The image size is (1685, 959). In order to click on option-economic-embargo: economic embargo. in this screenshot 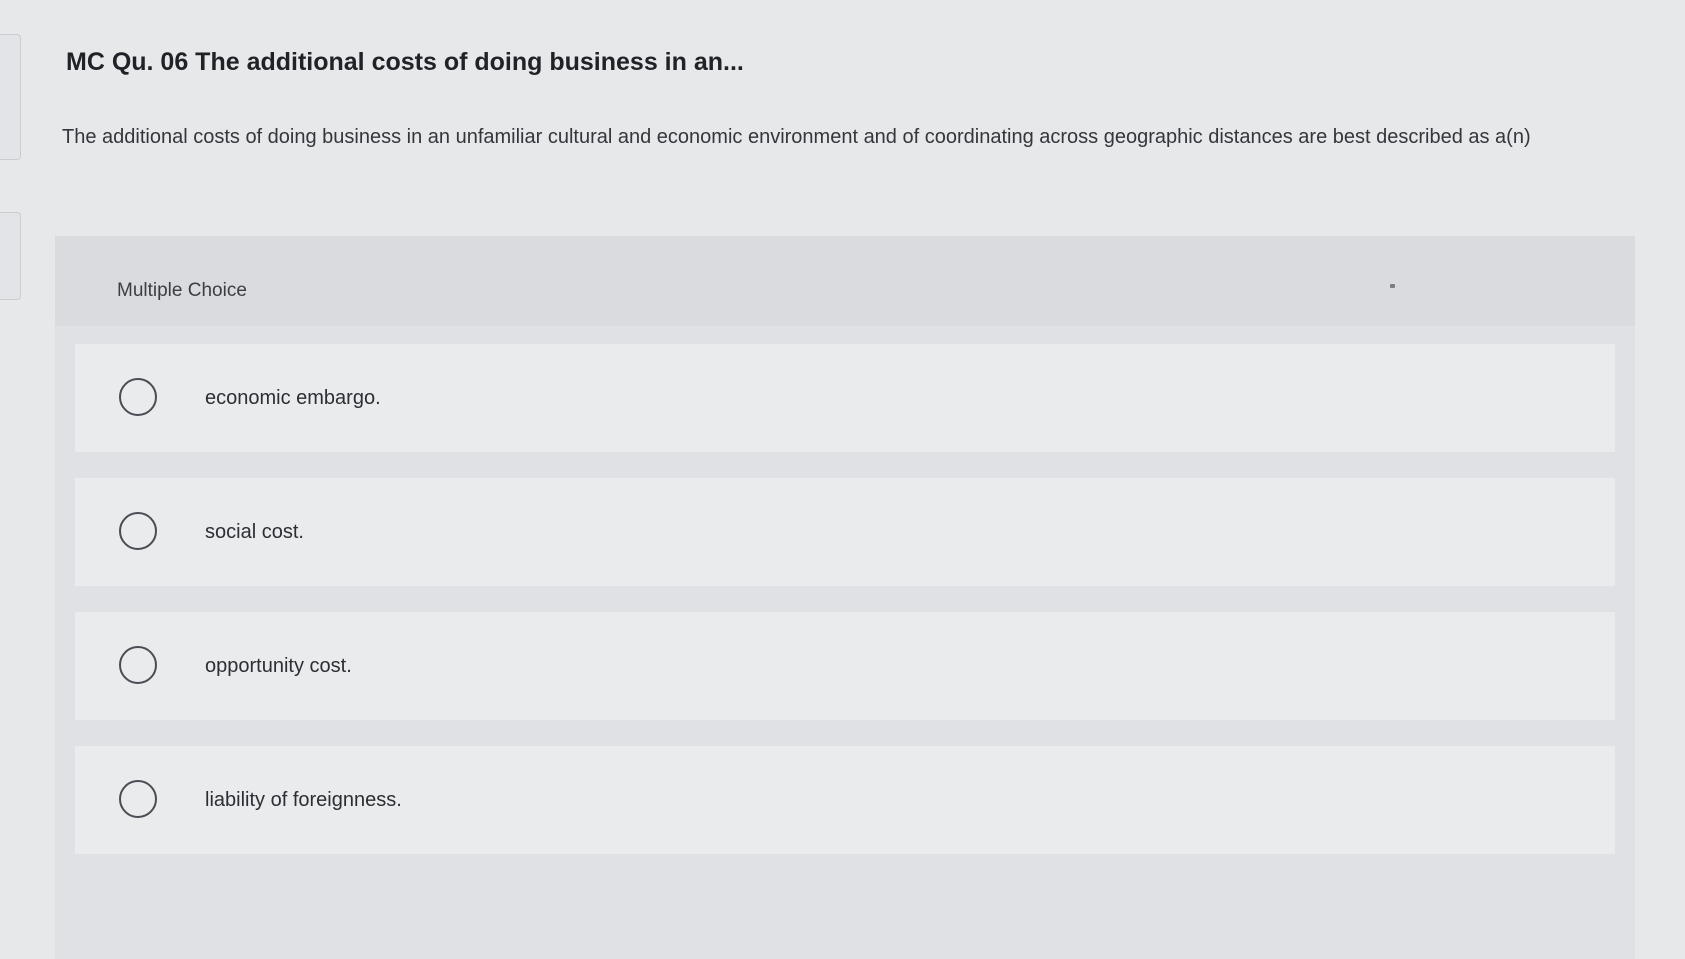, I will do `click(845, 398)`.